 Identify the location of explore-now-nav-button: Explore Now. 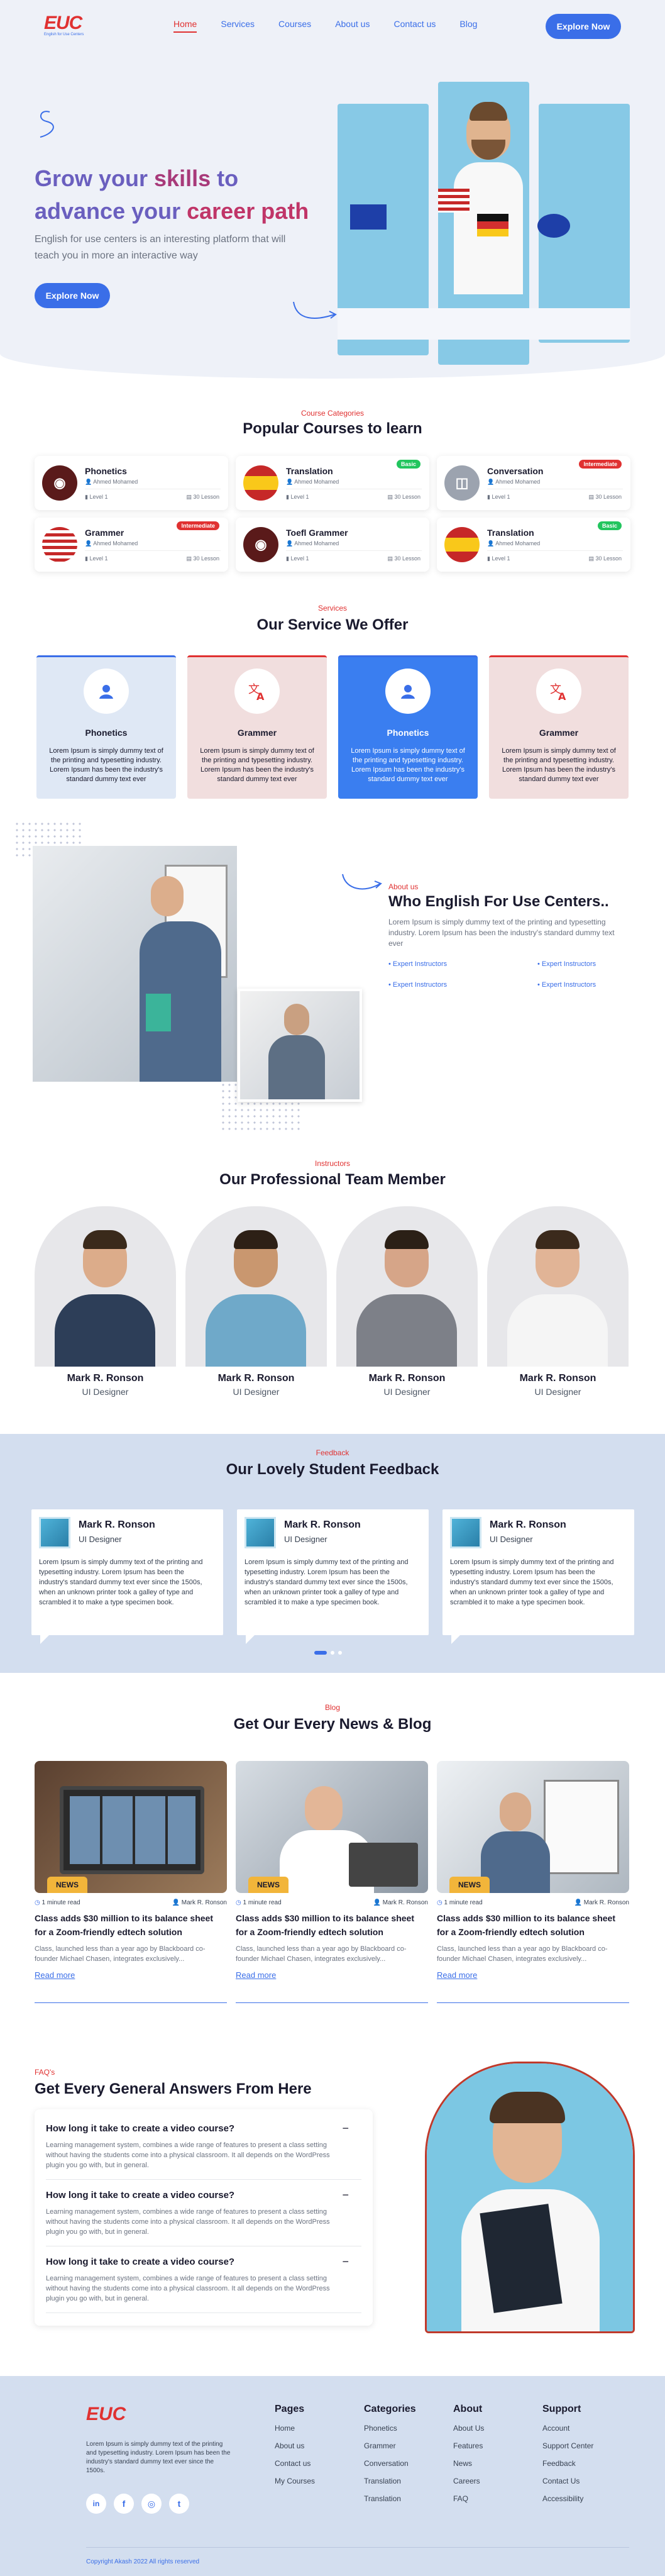
(583, 26).